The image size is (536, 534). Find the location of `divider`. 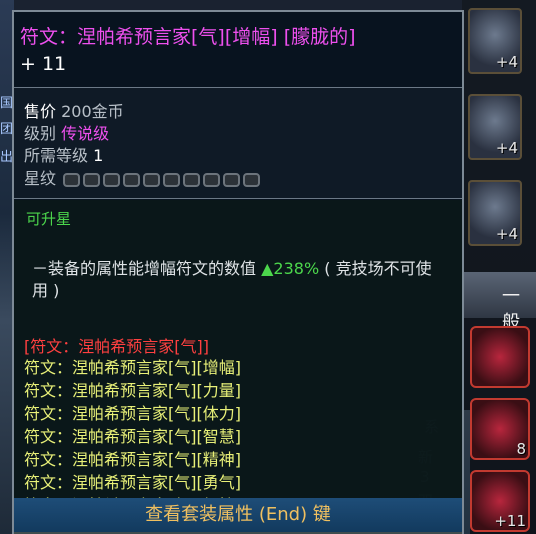

divider is located at coordinates (238, 198).